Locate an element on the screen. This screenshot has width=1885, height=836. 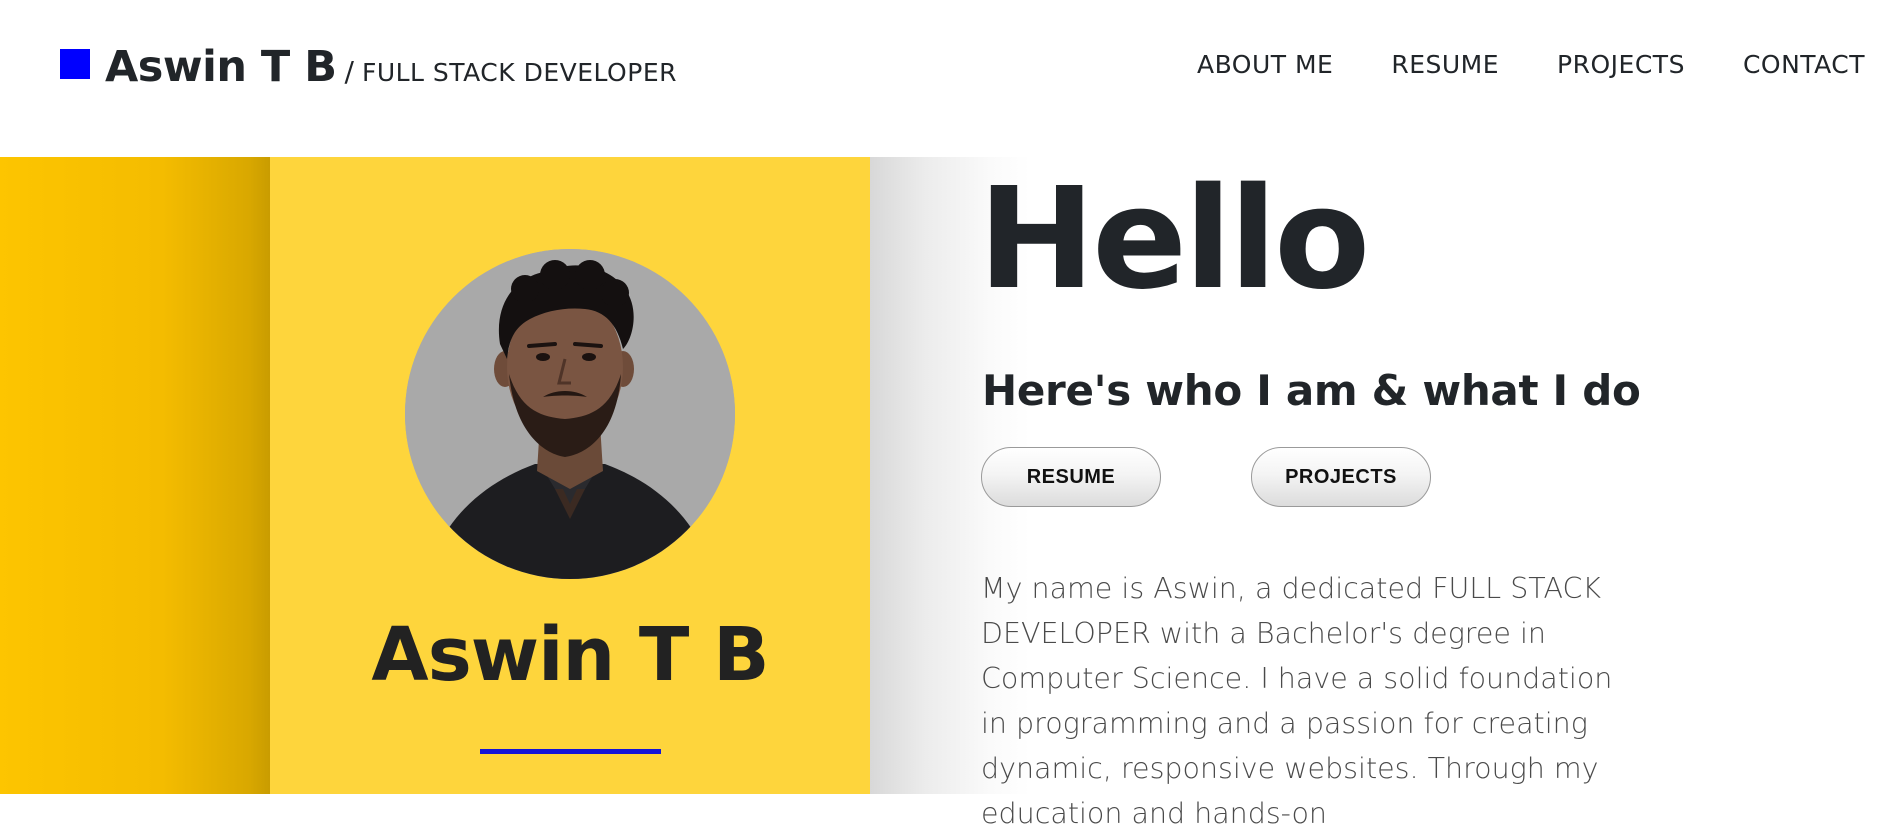
main-nav: ABOUT ME RESUME PROJECTS CONTACT is located at coordinates (1531, 64).